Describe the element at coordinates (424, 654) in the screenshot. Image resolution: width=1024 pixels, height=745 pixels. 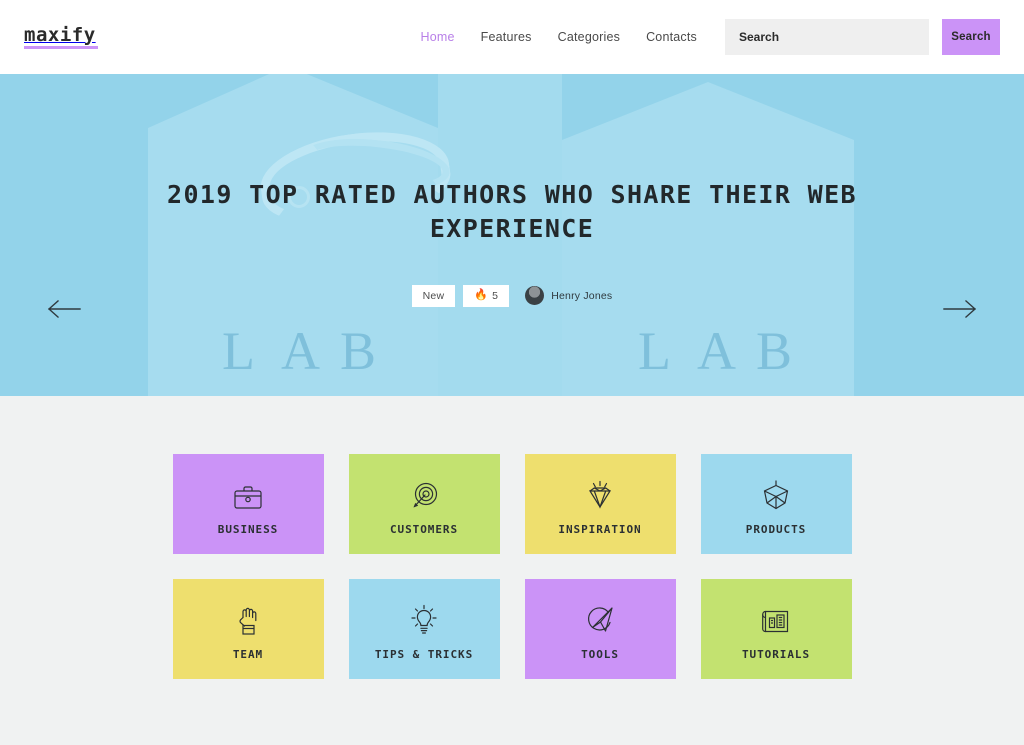
I see `category-label: Tips & Tricks` at that location.